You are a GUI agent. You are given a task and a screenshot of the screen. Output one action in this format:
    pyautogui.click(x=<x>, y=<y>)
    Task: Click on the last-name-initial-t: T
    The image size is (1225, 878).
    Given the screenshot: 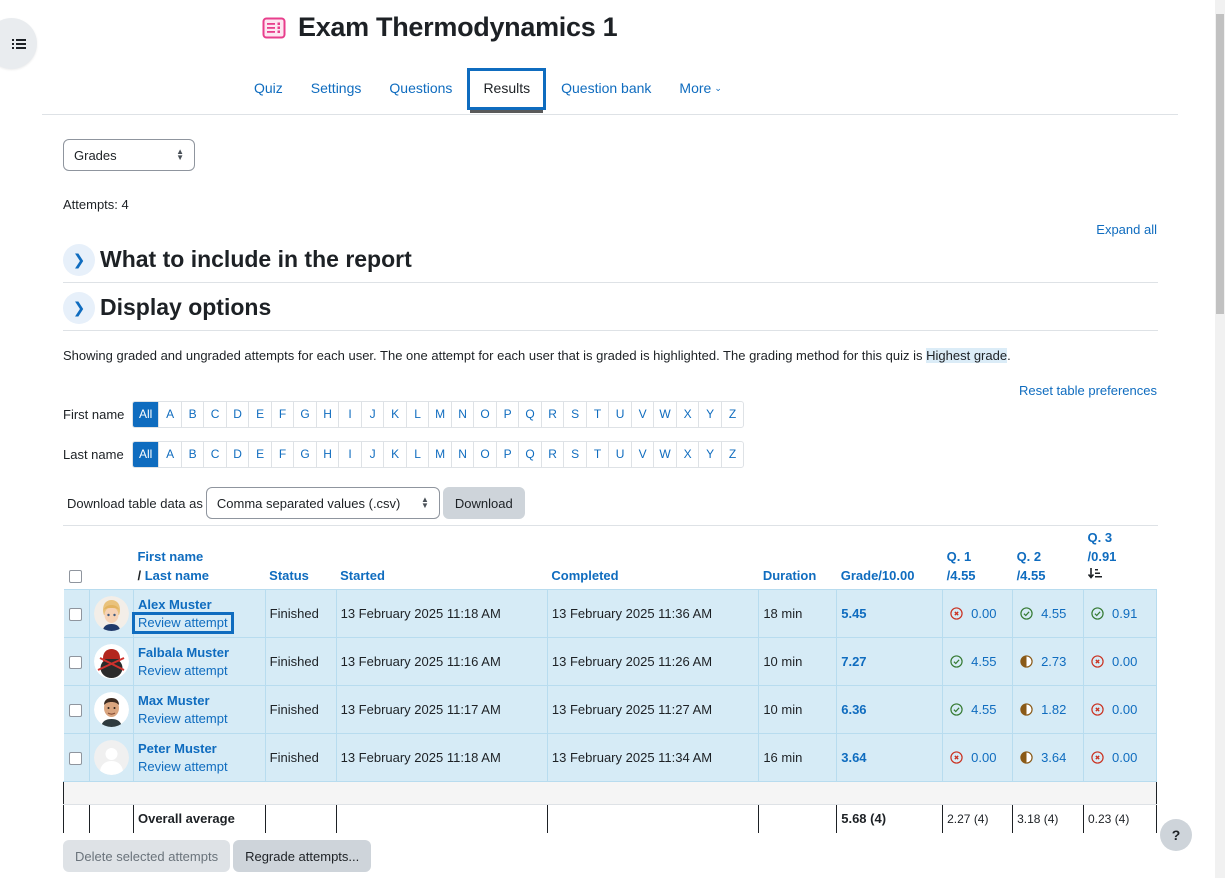 What is the action you would take?
    pyautogui.click(x=597, y=454)
    